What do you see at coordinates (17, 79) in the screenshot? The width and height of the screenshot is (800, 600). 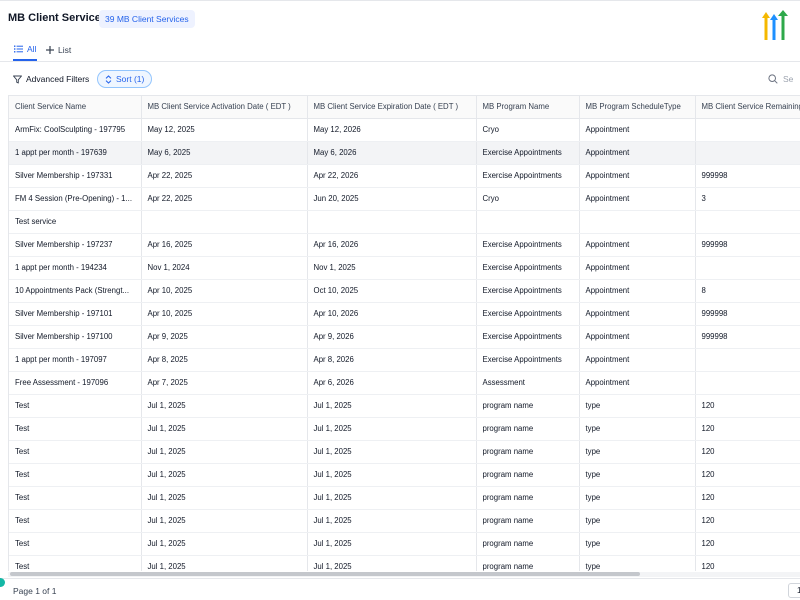 I see `filter-icon` at bounding box center [17, 79].